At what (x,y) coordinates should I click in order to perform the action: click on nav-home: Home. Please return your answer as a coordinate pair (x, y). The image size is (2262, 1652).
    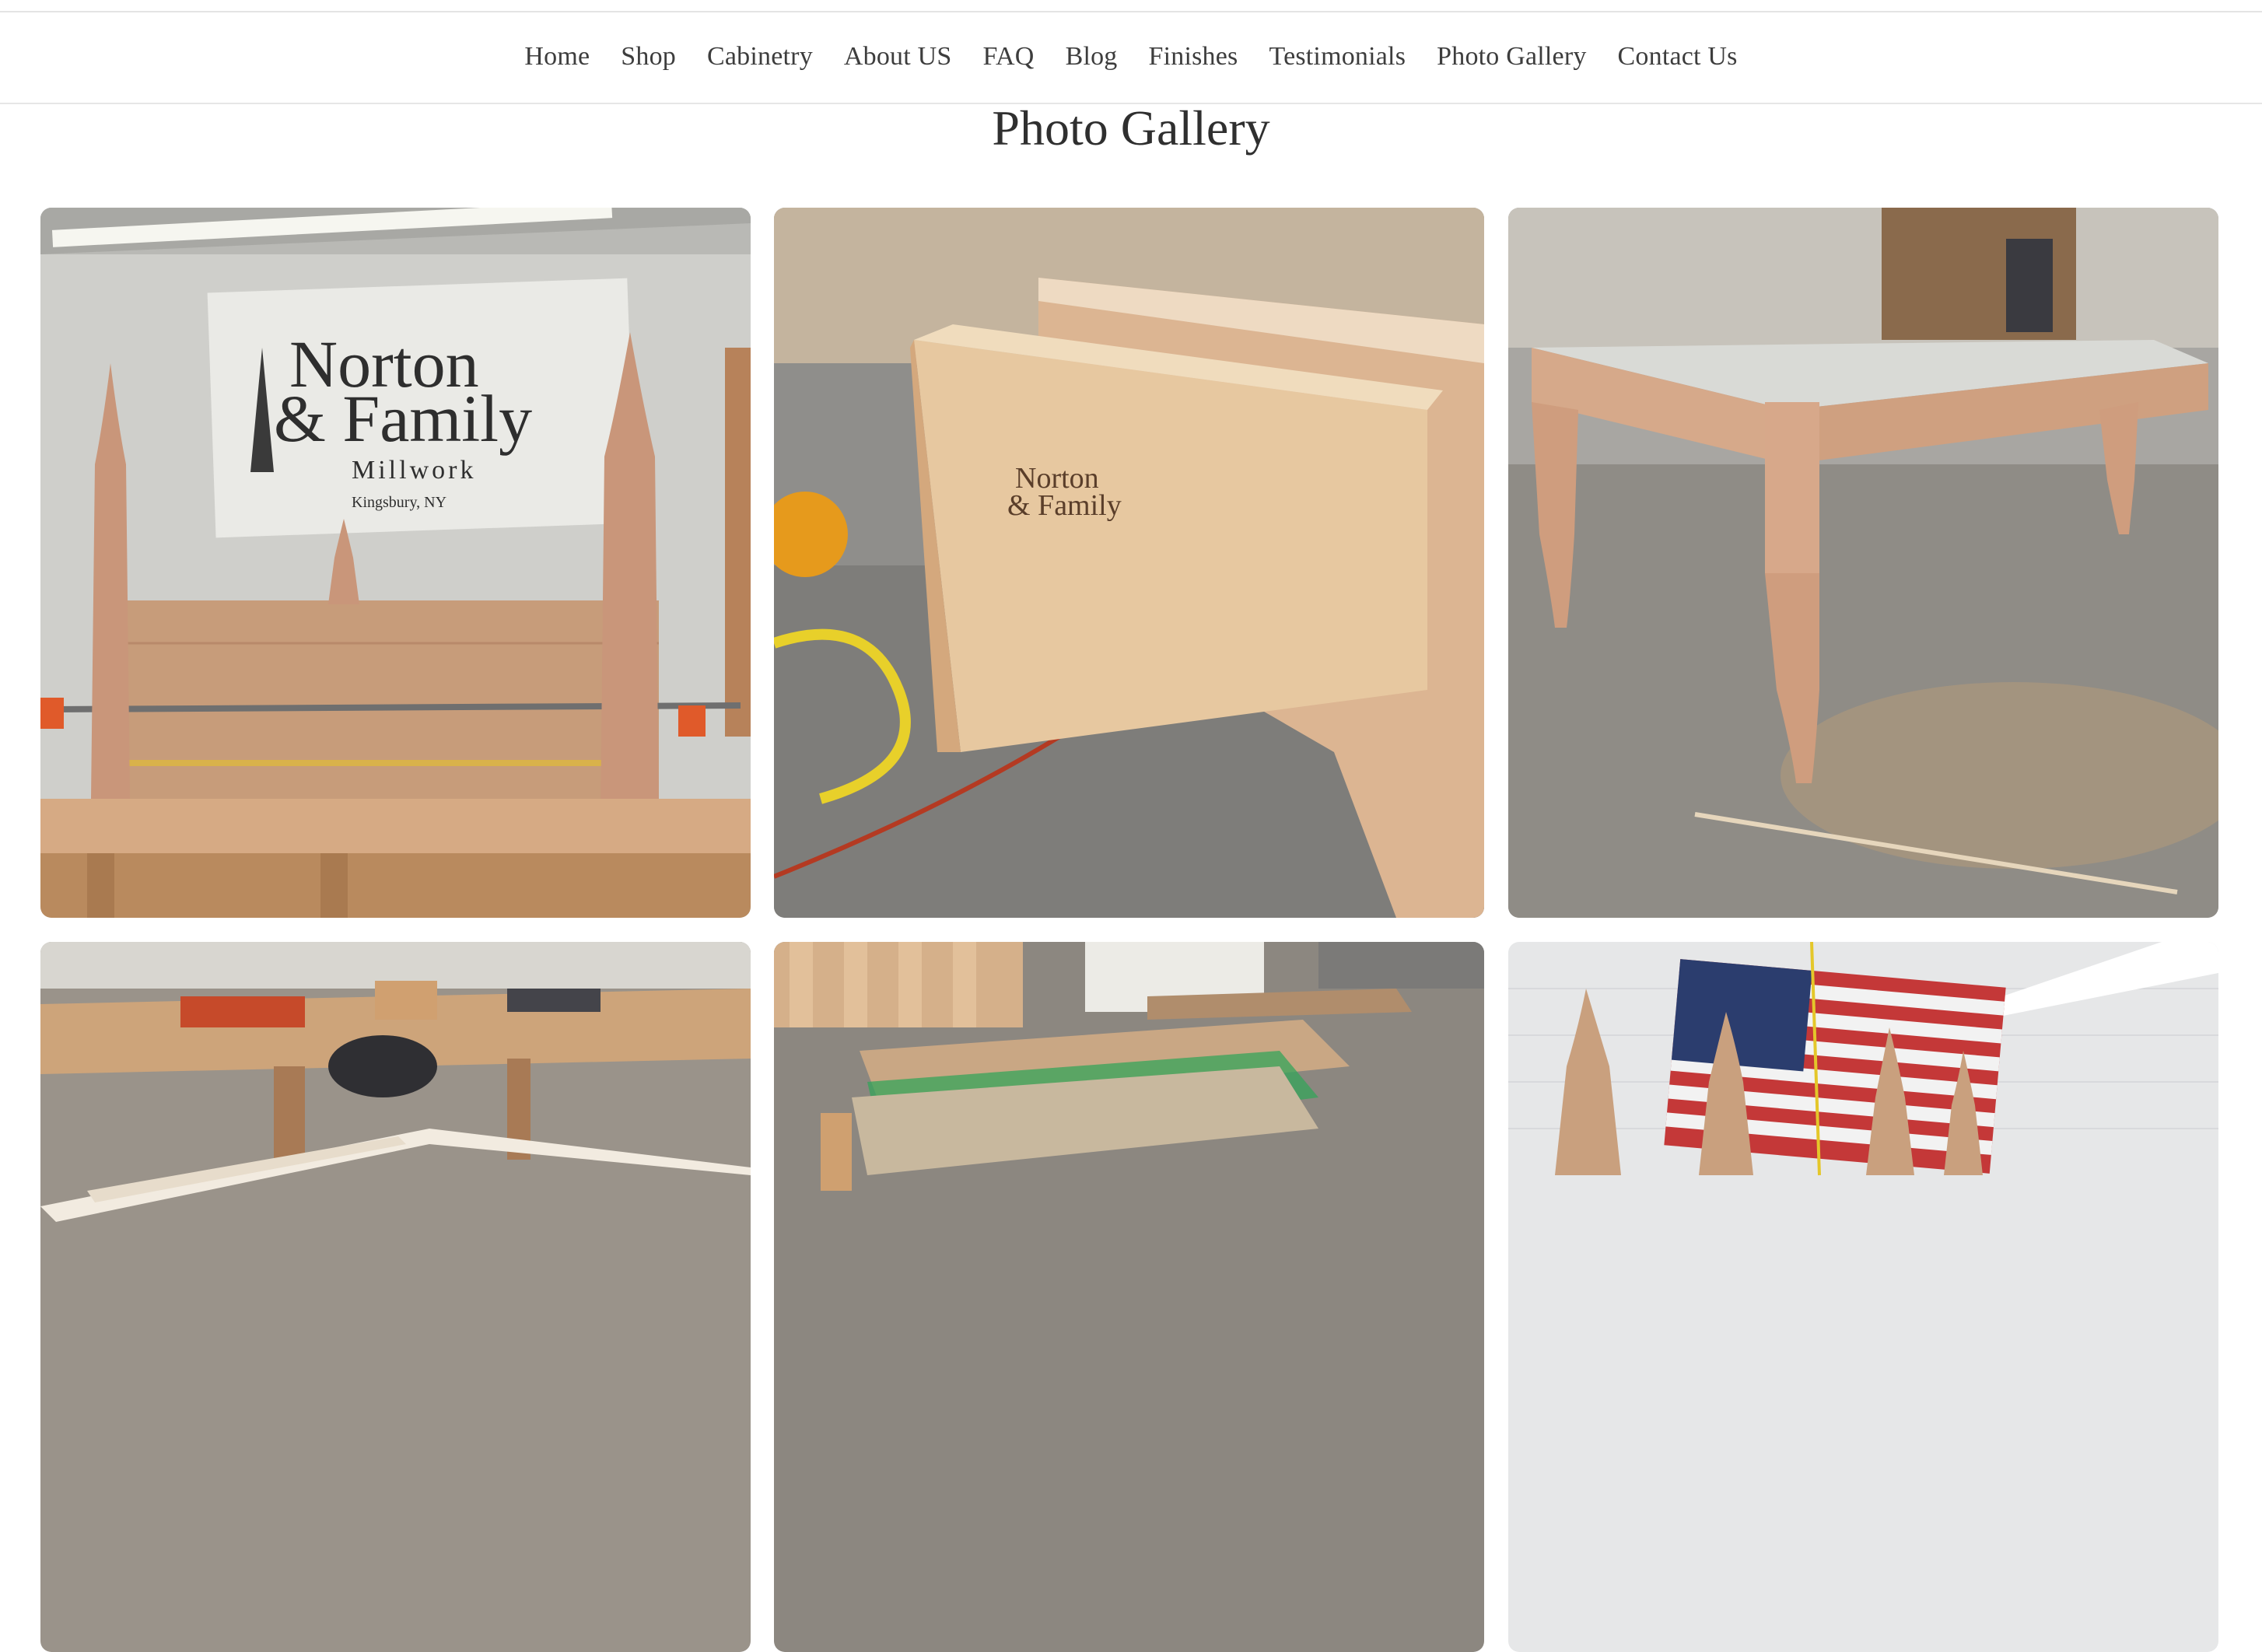
    Looking at the image, I should click on (557, 57).